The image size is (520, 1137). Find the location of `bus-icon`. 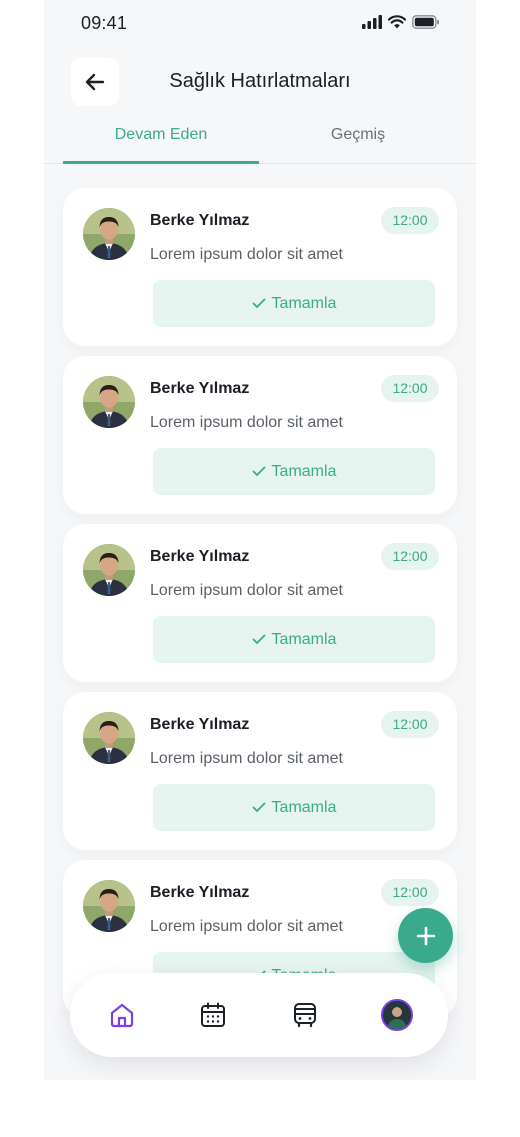

bus-icon is located at coordinates (305, 1015).